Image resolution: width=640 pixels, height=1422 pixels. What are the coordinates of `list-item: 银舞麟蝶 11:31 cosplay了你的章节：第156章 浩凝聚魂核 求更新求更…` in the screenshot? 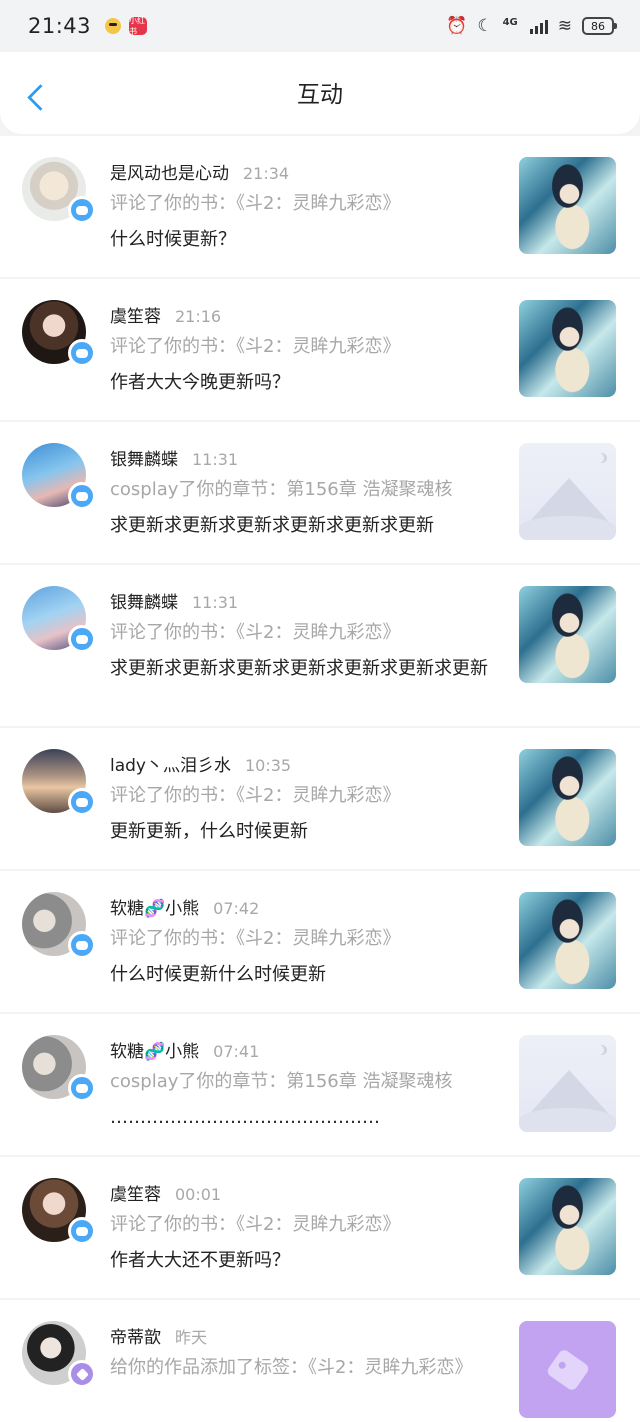 It's located at (320, 492).